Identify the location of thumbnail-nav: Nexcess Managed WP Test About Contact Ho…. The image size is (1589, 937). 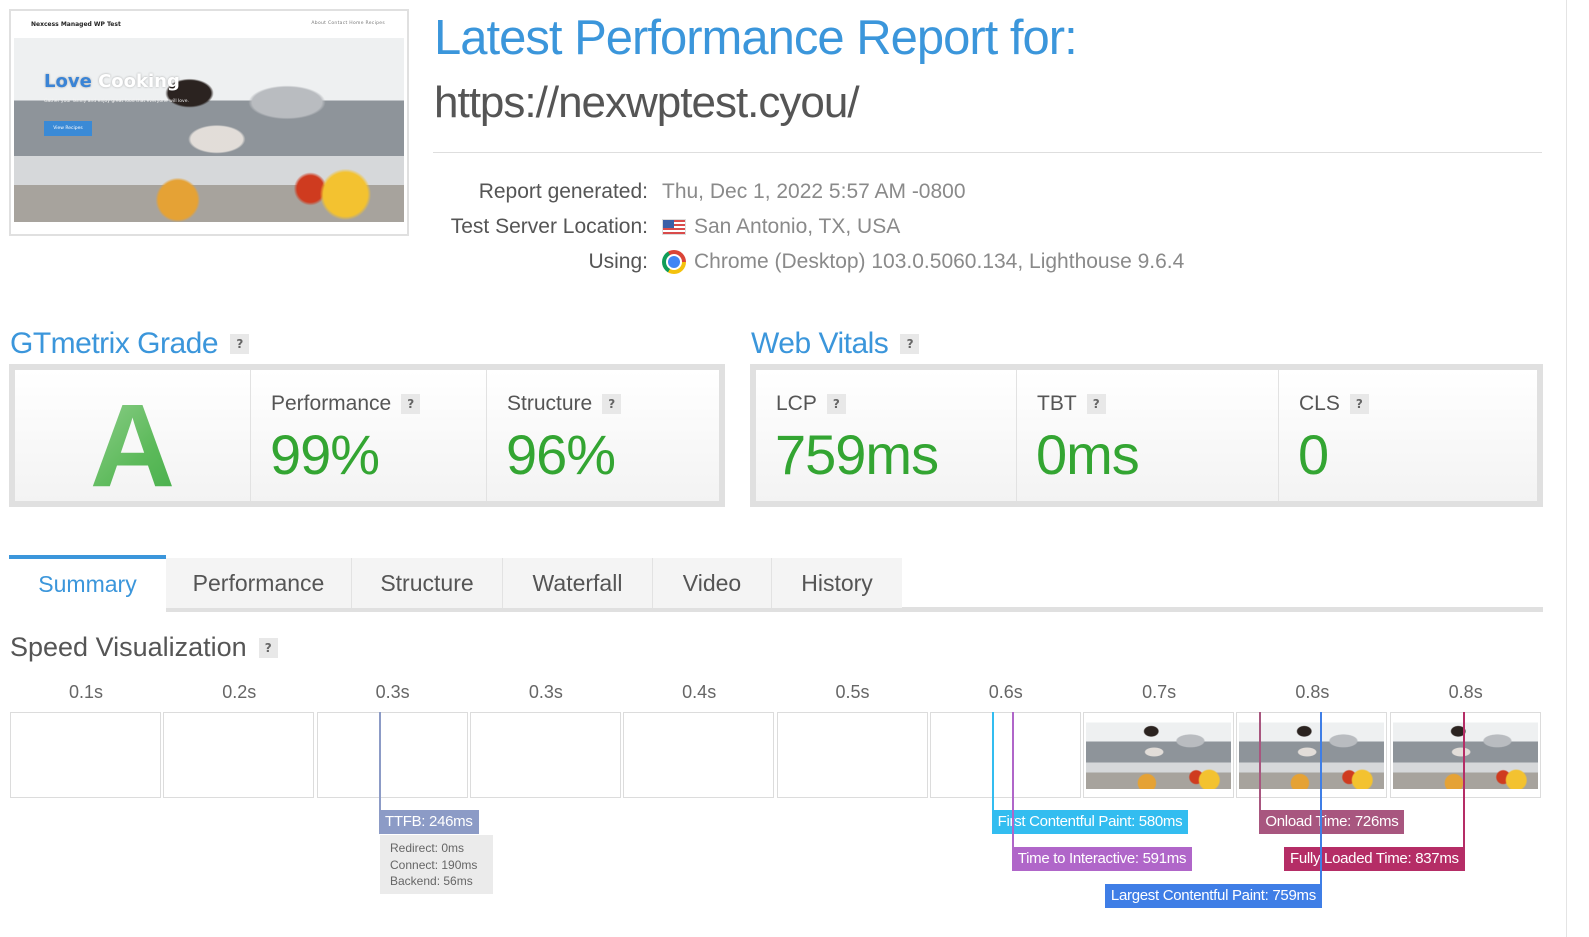
(209, 25).